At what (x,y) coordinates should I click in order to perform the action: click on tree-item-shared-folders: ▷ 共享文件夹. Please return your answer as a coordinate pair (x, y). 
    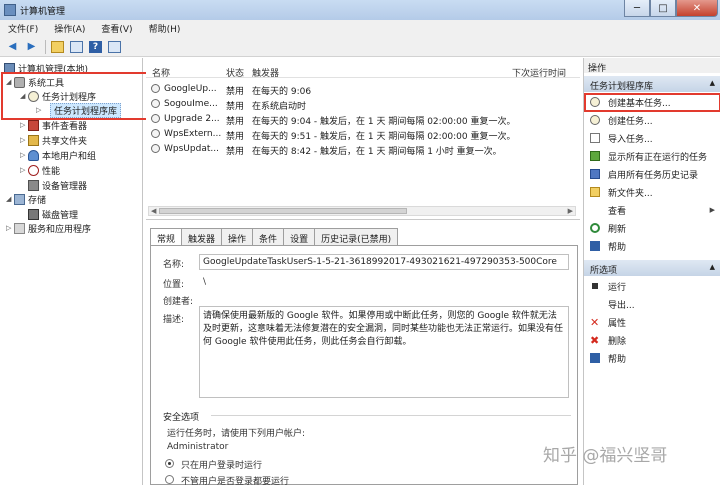
    Looking at the image, I should click on (53, 140).